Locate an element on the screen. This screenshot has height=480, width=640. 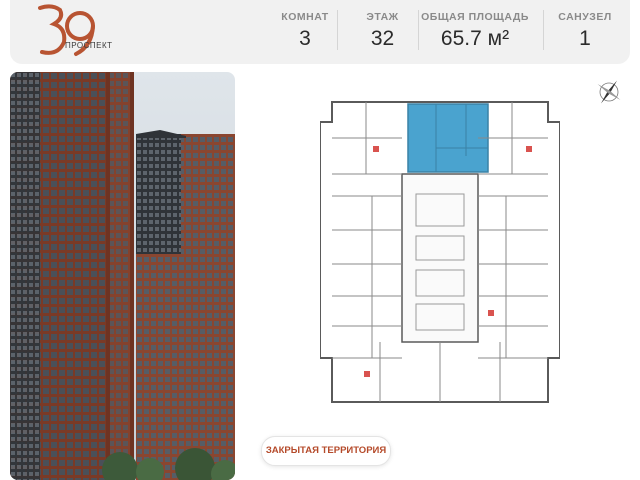
floor-label: ЭТАЖ is located at coordinates (382, 17).